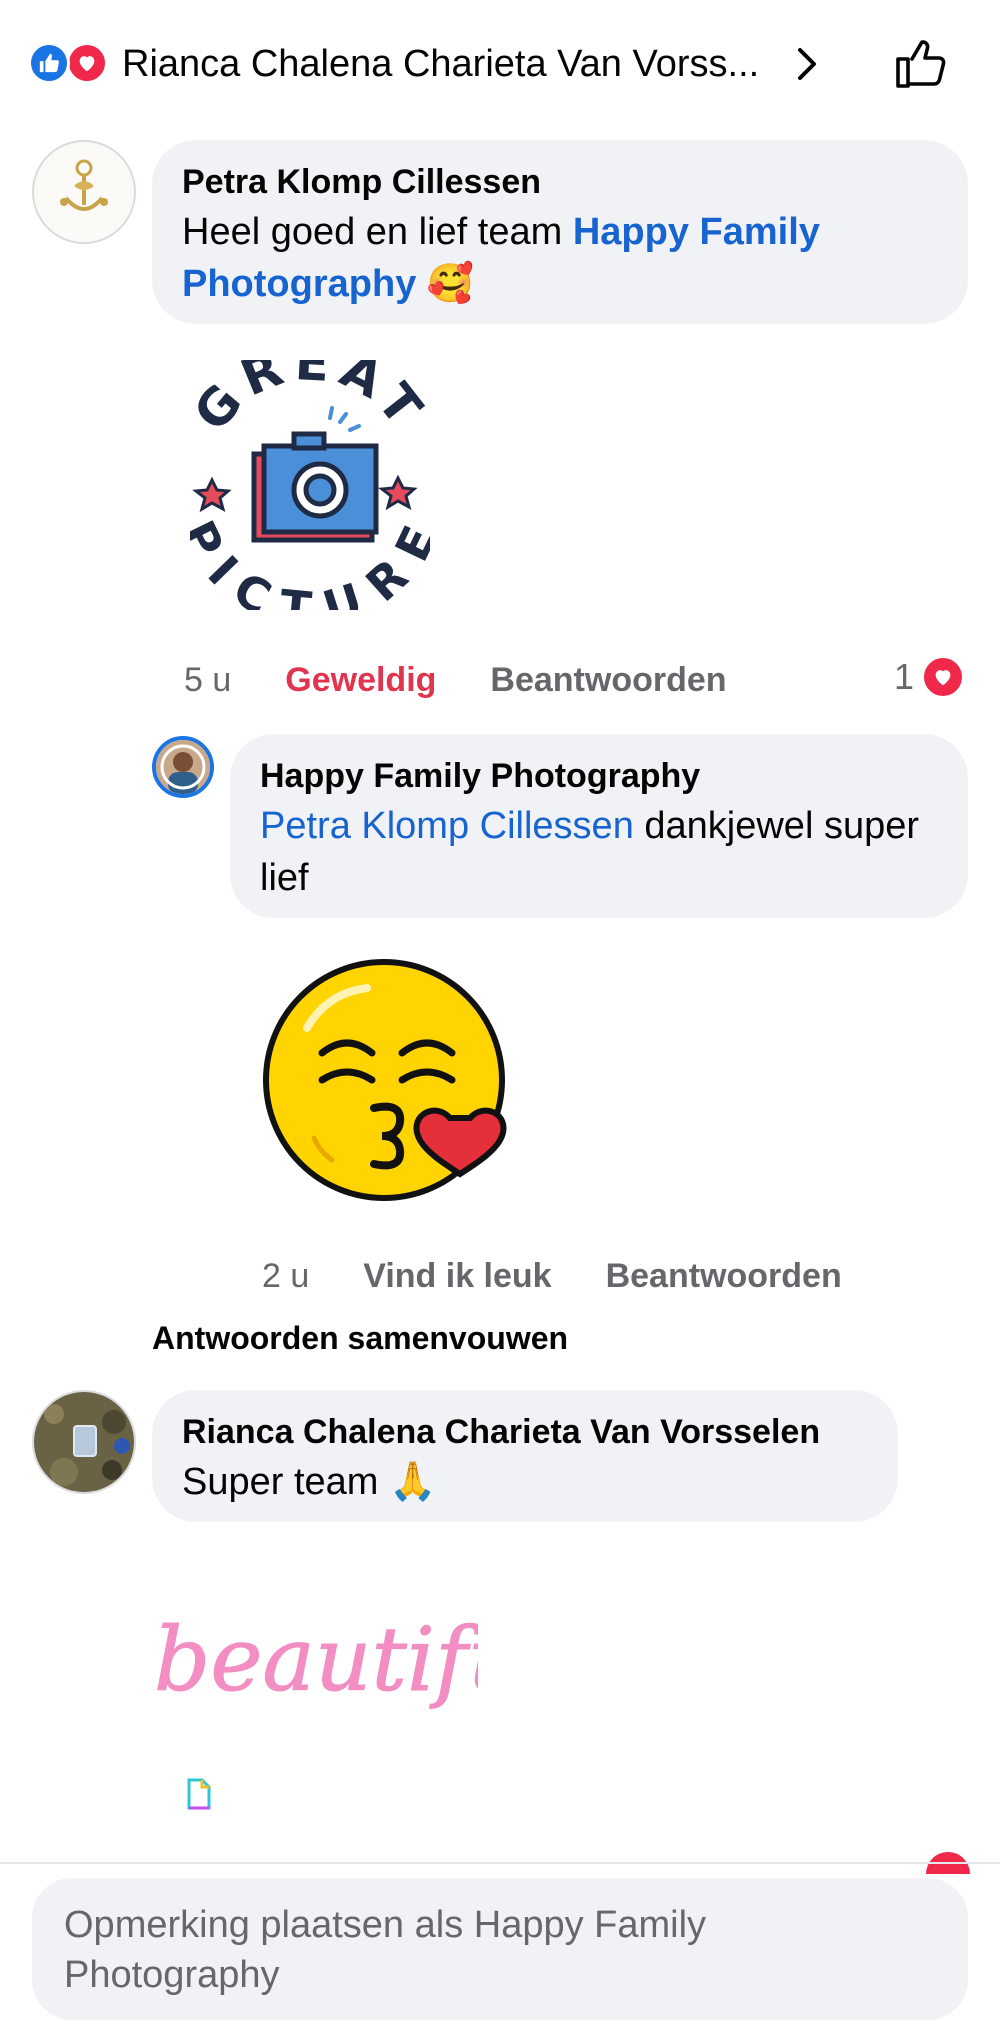 The image size is (1000, 2028). What do you see at coordinates (360, 680) in the screenshot?
I see `reaction-button: Geweldig` at bounding box center [360, 680].